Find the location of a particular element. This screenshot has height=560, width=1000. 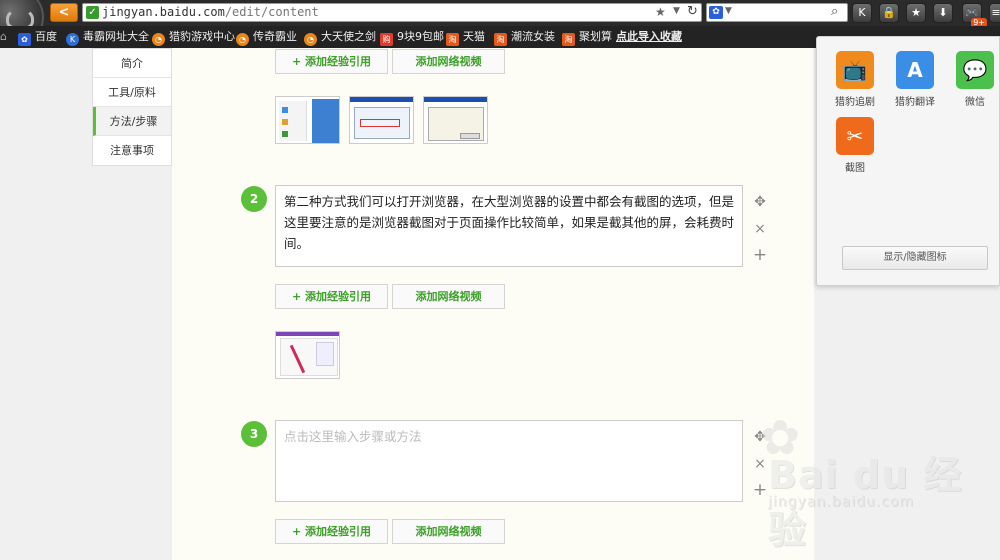

bookmark-item: K 毒霸网址大全 is located at coordinates (107, 37).